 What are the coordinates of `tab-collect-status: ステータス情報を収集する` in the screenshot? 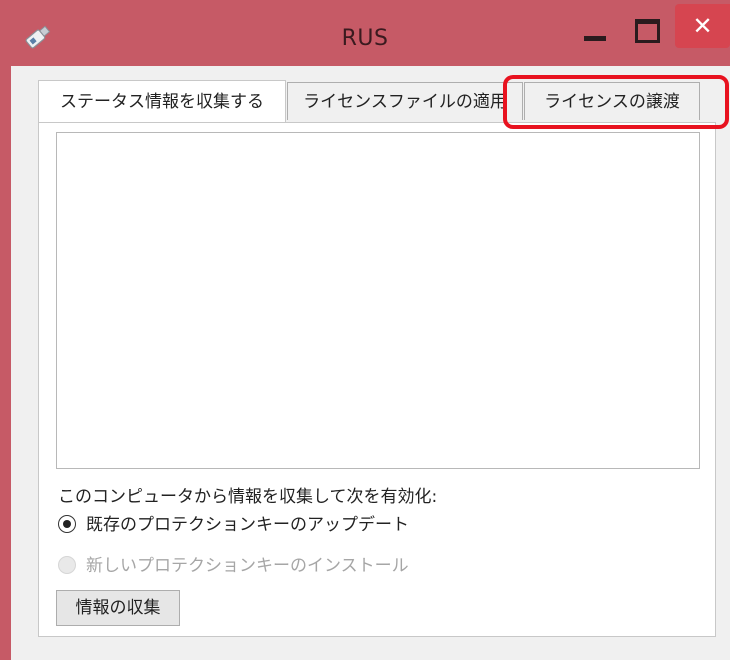 It's located at (162, 101).